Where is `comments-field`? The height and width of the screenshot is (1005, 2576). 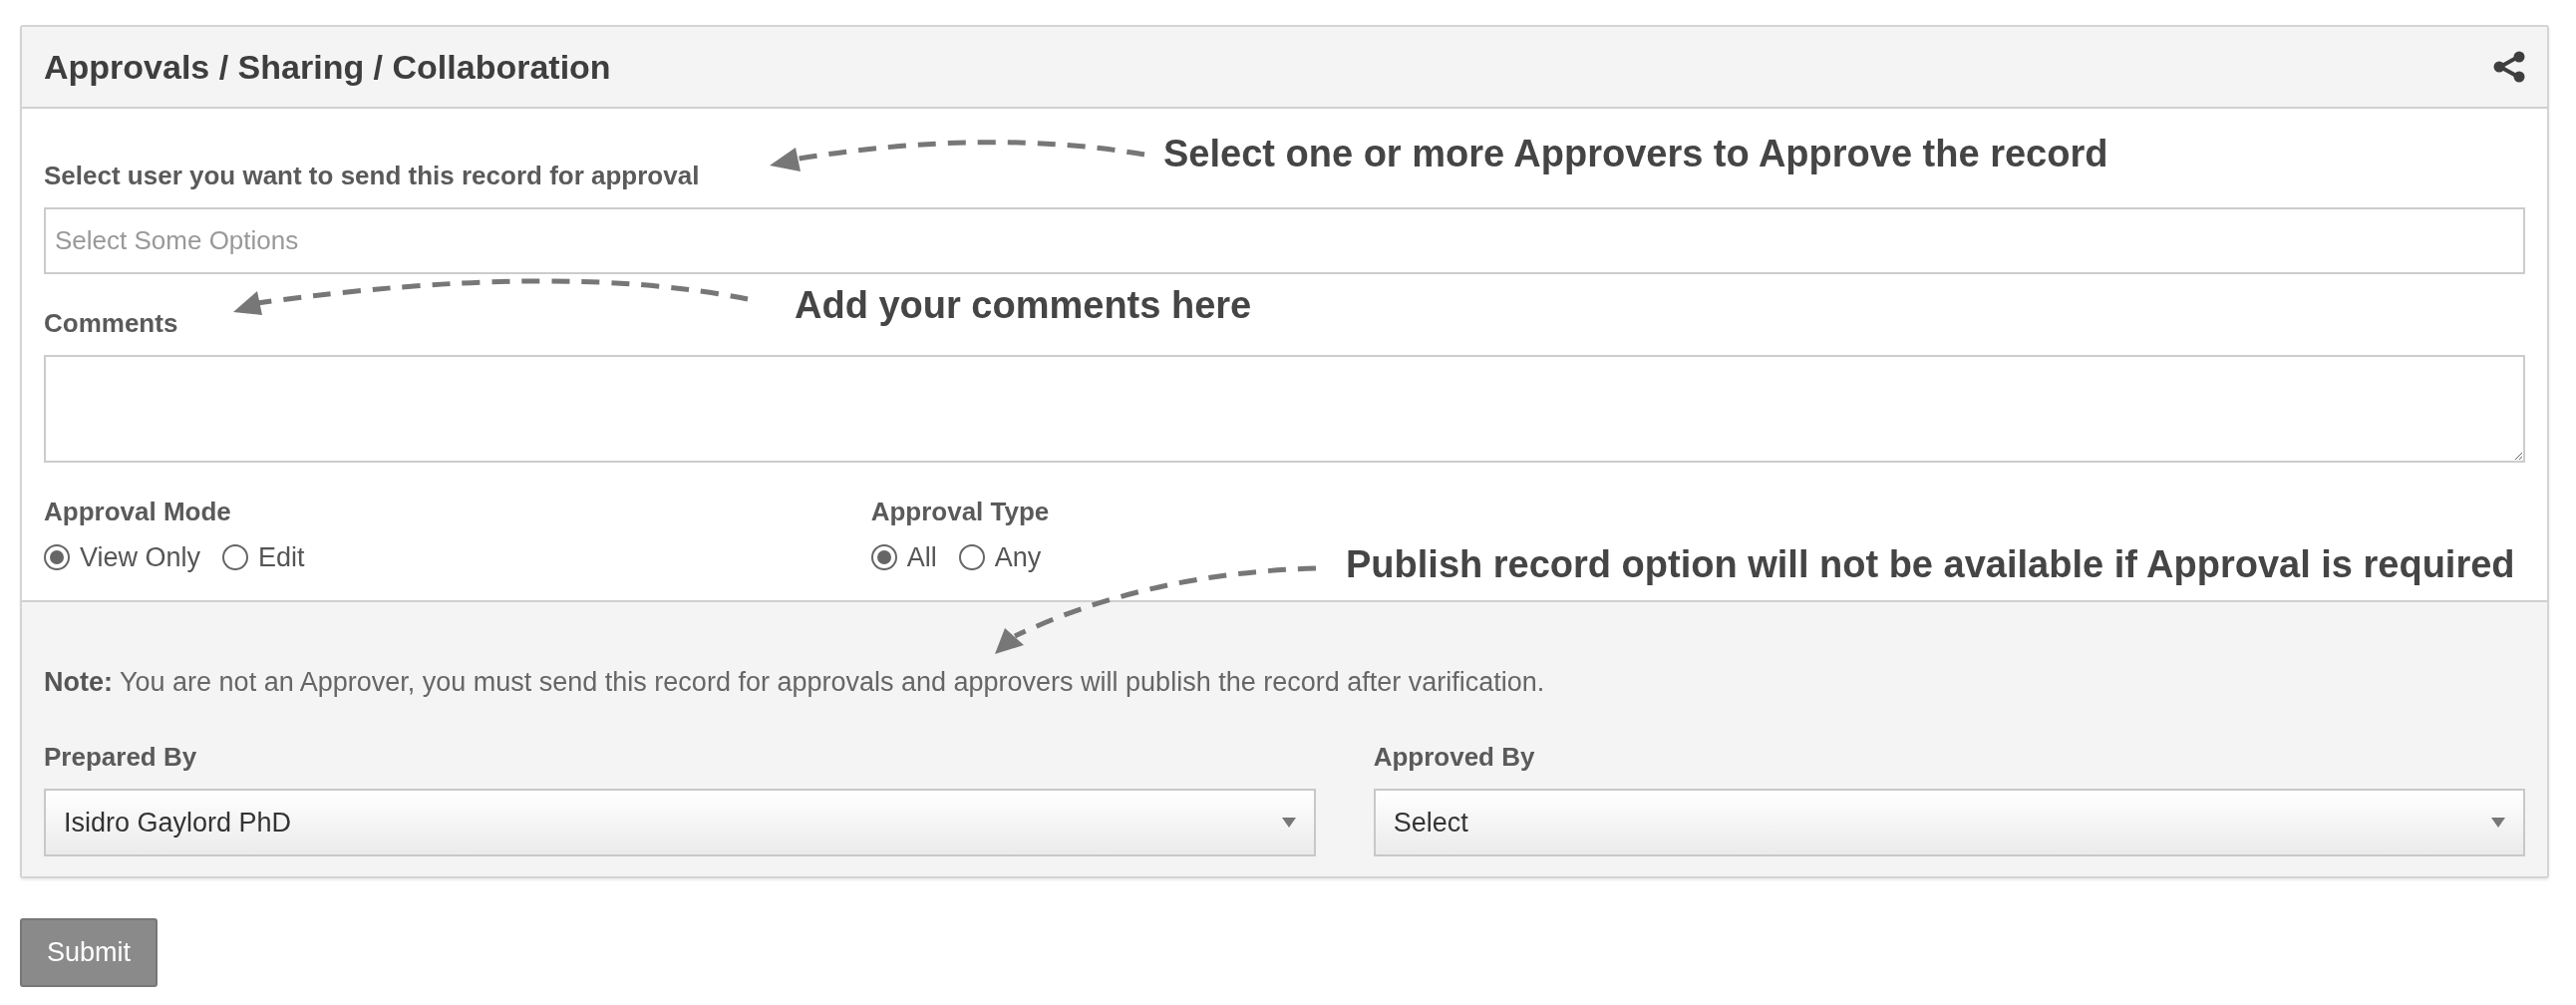
comments-field is located at coordinates (1284, 409).